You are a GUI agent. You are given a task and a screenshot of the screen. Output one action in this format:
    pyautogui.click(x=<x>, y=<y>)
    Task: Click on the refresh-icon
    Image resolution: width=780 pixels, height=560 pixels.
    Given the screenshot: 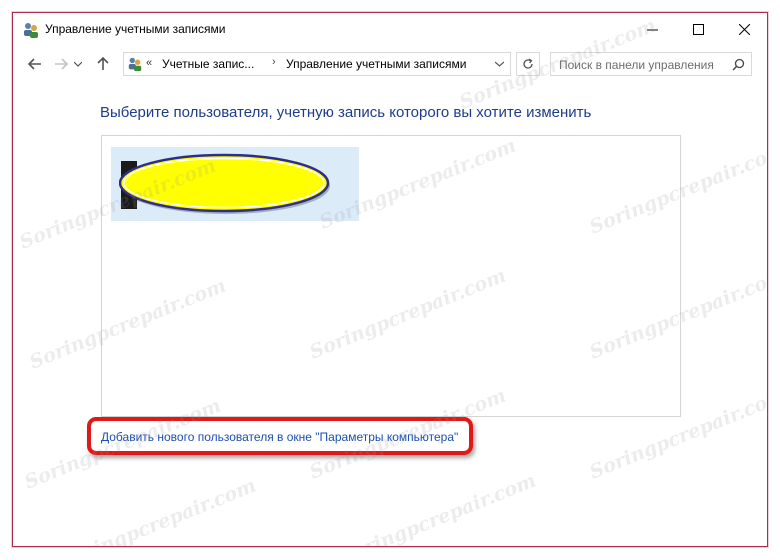 What is the action you would take?
    pyautogui.click(x=528, y=63)
    